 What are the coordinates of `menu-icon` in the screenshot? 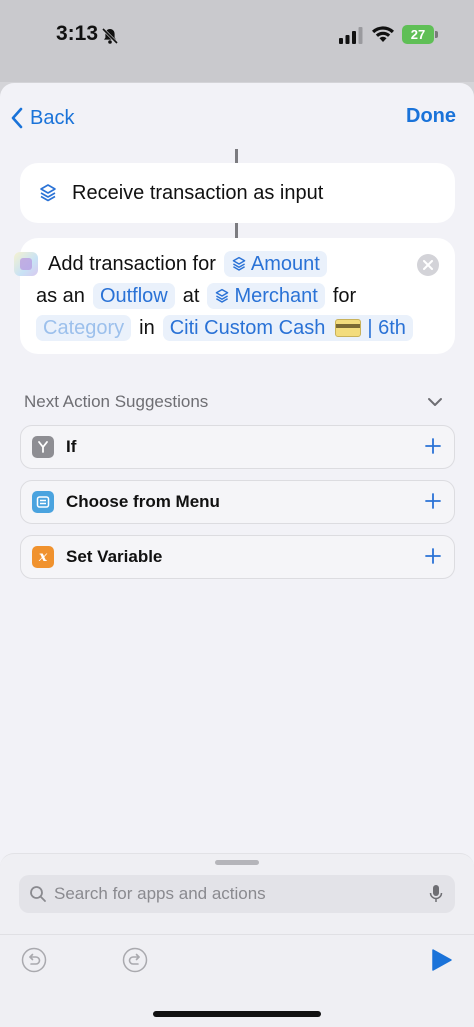 It's located at (43, 502).